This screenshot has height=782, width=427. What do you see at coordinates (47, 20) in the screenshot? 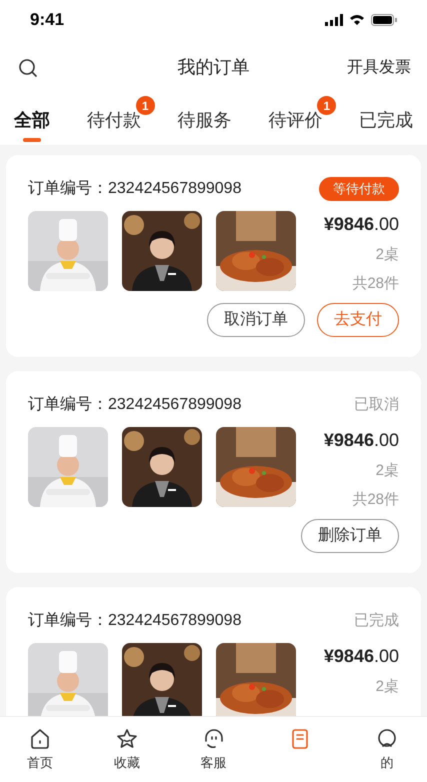
I see `status-time: 9:41` at bounding box center [47, 20].